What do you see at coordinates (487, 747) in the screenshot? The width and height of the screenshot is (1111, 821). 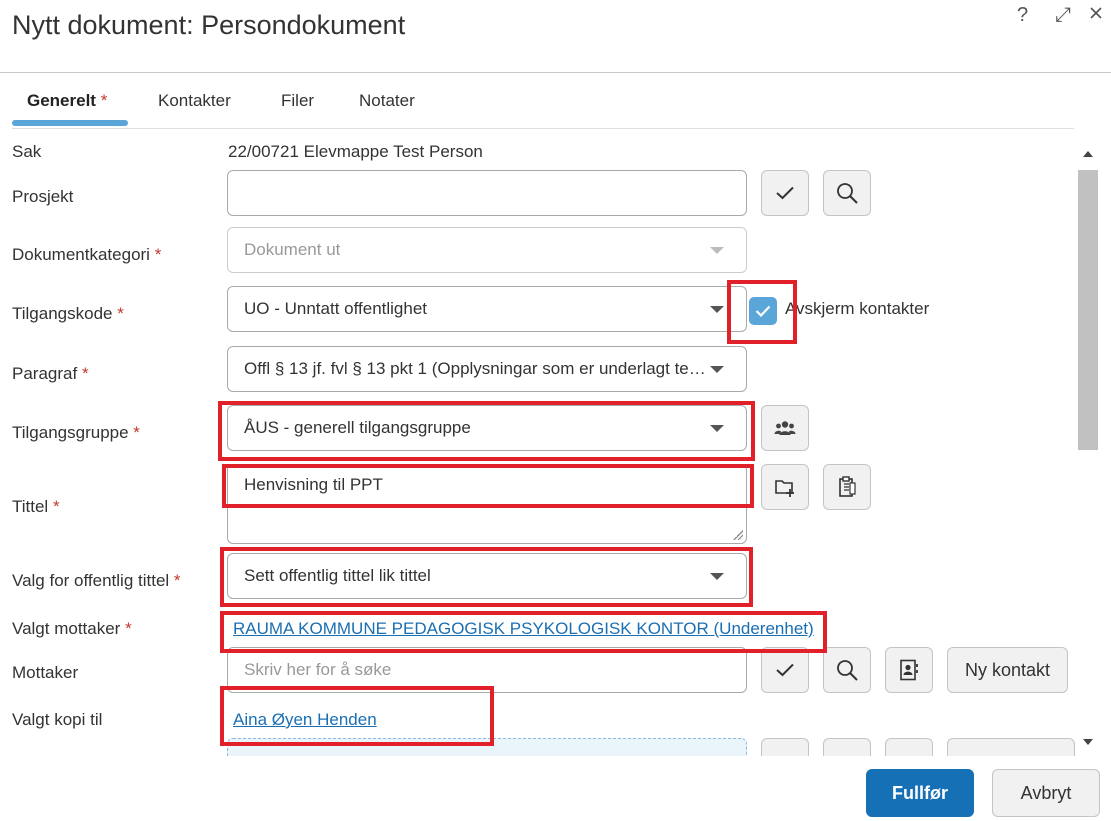 I see `kopi-search-input` at bounding box center [487, 747].